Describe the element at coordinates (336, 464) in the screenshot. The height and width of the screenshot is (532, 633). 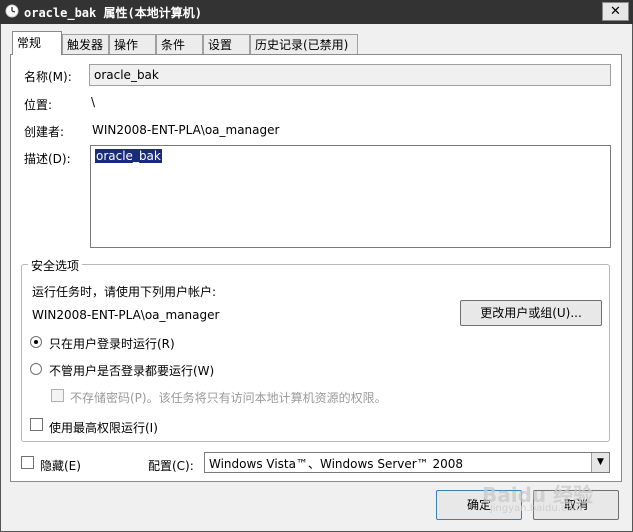
I see `configure-value: Windows Vista™、Windows Server™ 2008` at that location.